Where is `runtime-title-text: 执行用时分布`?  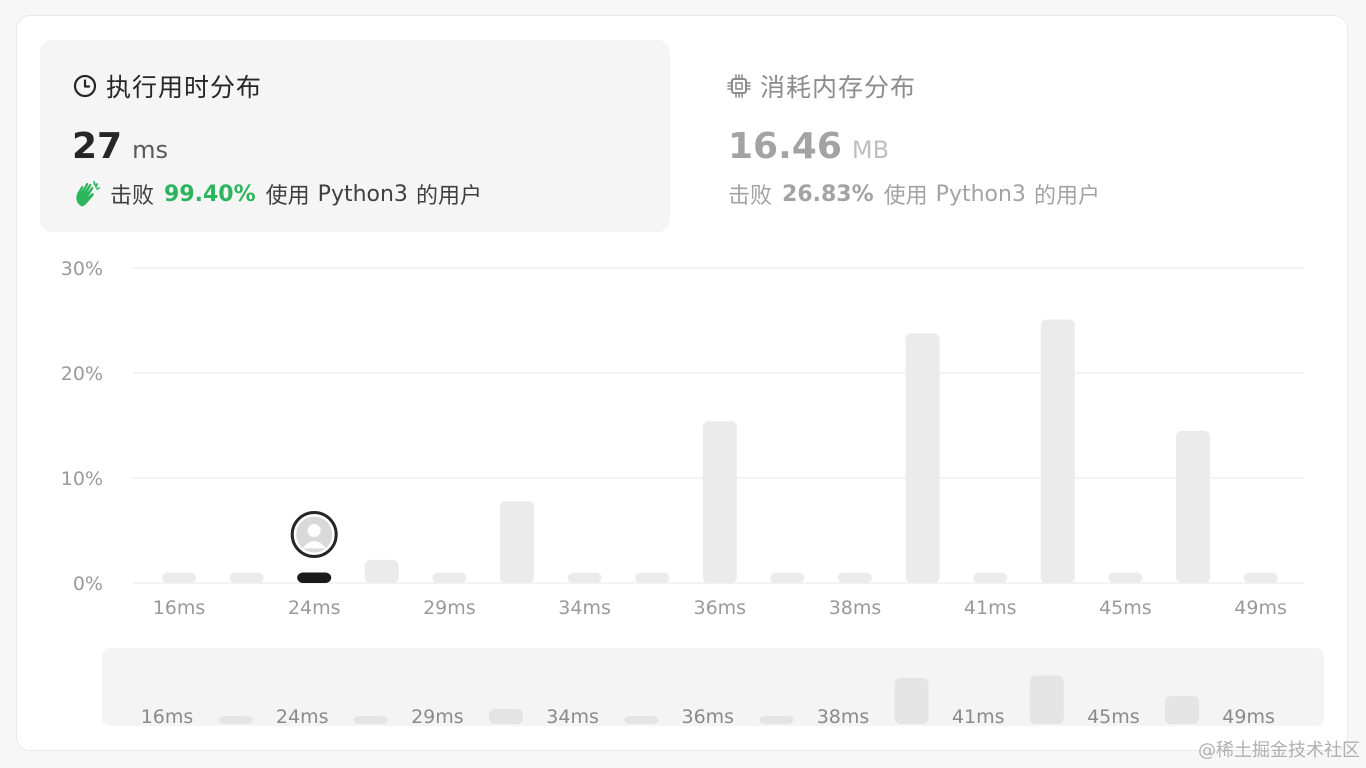
runtime-title-text: 执行用时分布 is located at coordinates (184, 87).